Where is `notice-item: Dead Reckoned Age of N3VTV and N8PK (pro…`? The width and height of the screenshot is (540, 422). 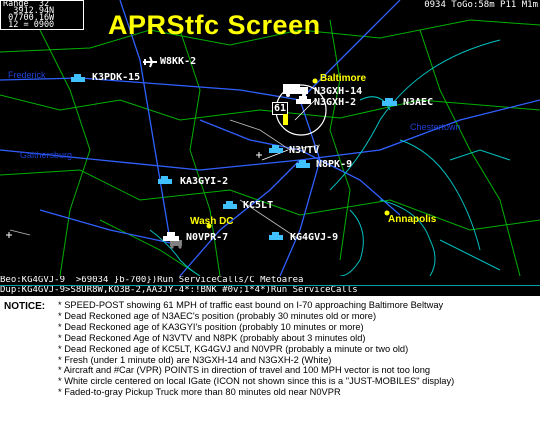 notice-item: Dead Reckoned Age of N3VTV and N8PK (pro… is located at coordinates (256, 338).